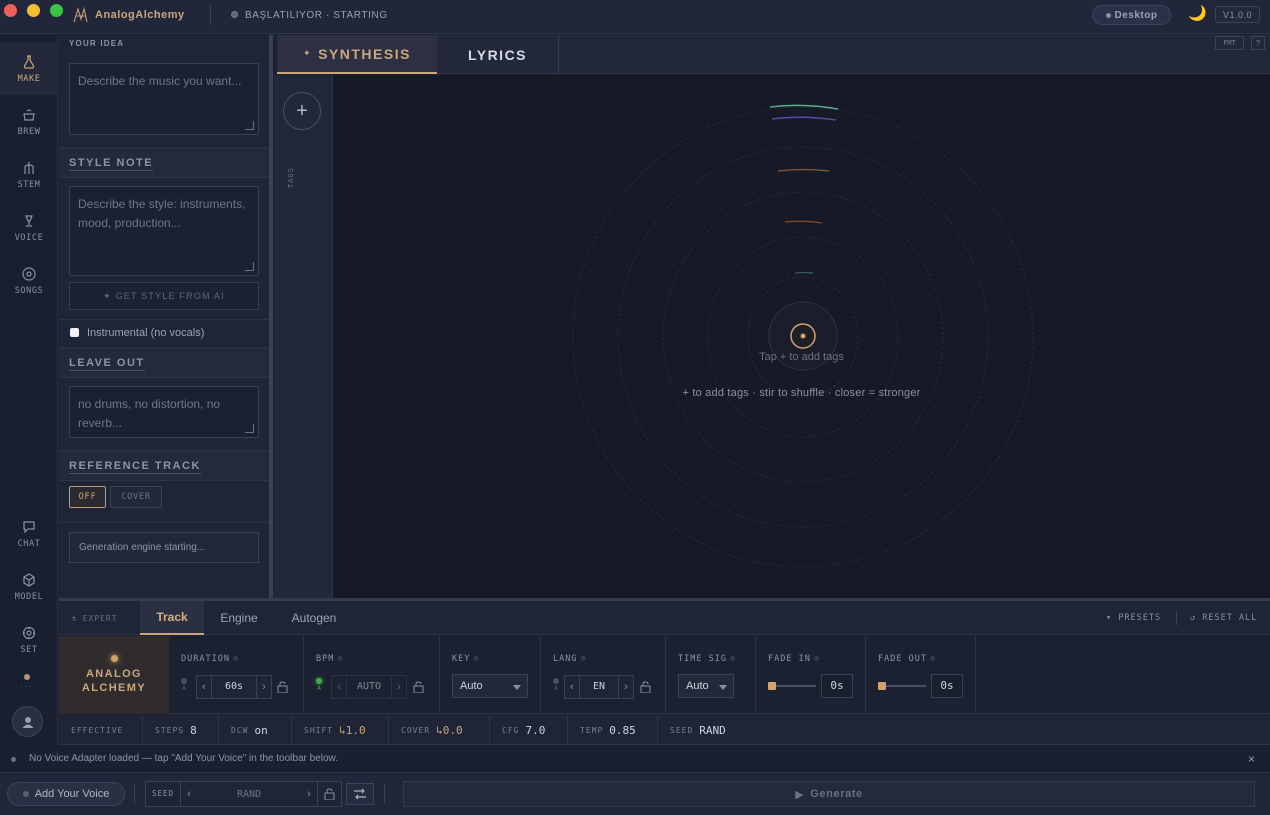  What do you see at coordinates (27, 721) in the screenshot?
I see `avatar` at bounding box center [27, 721].